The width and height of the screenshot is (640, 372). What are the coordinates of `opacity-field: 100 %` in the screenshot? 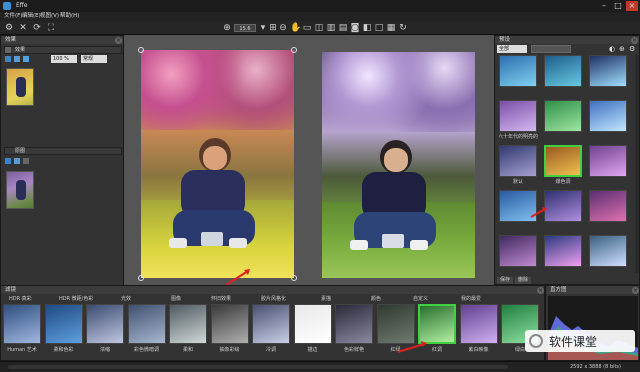 It's located at (64, 59).